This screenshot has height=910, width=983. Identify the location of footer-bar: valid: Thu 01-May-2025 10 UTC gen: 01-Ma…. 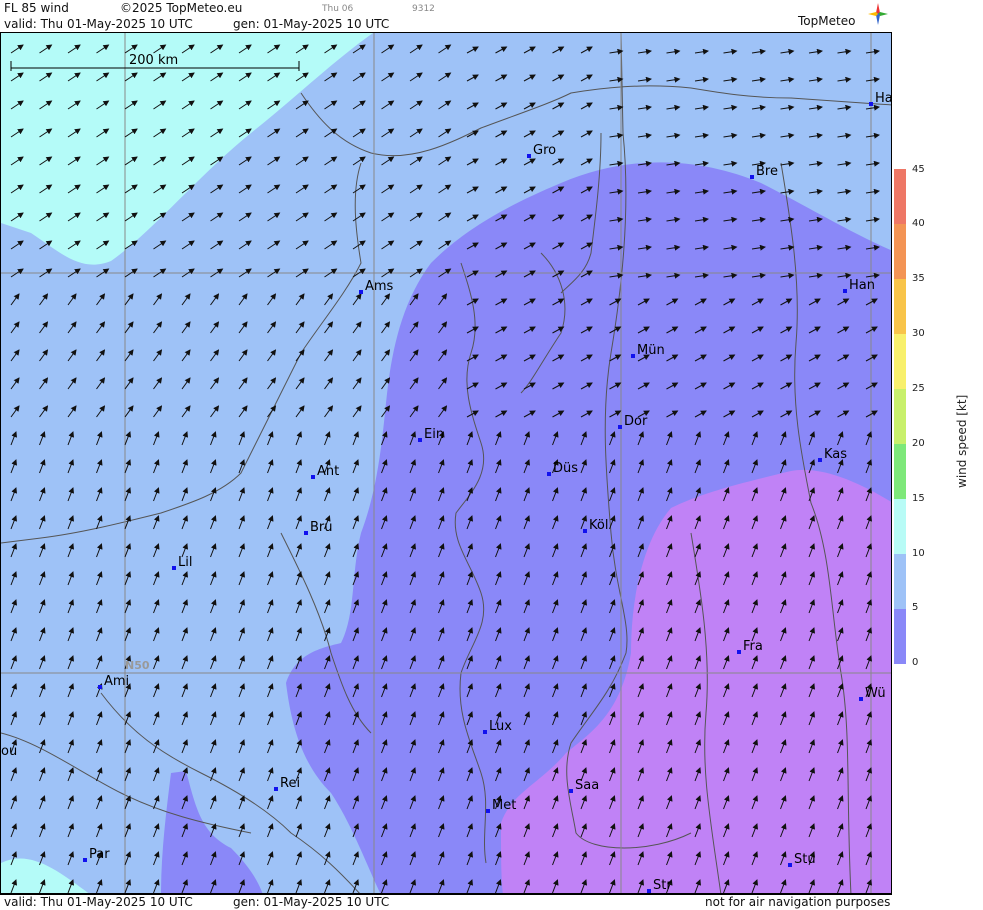
(446, 902).